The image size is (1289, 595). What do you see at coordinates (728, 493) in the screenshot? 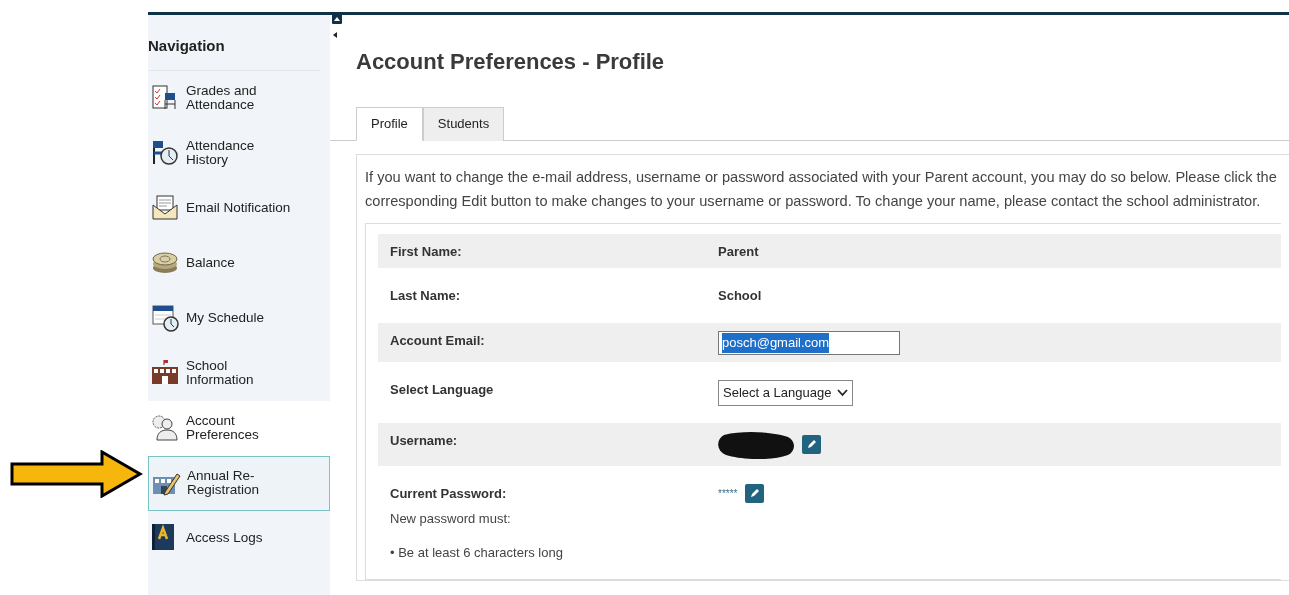
I see `password-mask: *****` at bounding box center [728, 493].